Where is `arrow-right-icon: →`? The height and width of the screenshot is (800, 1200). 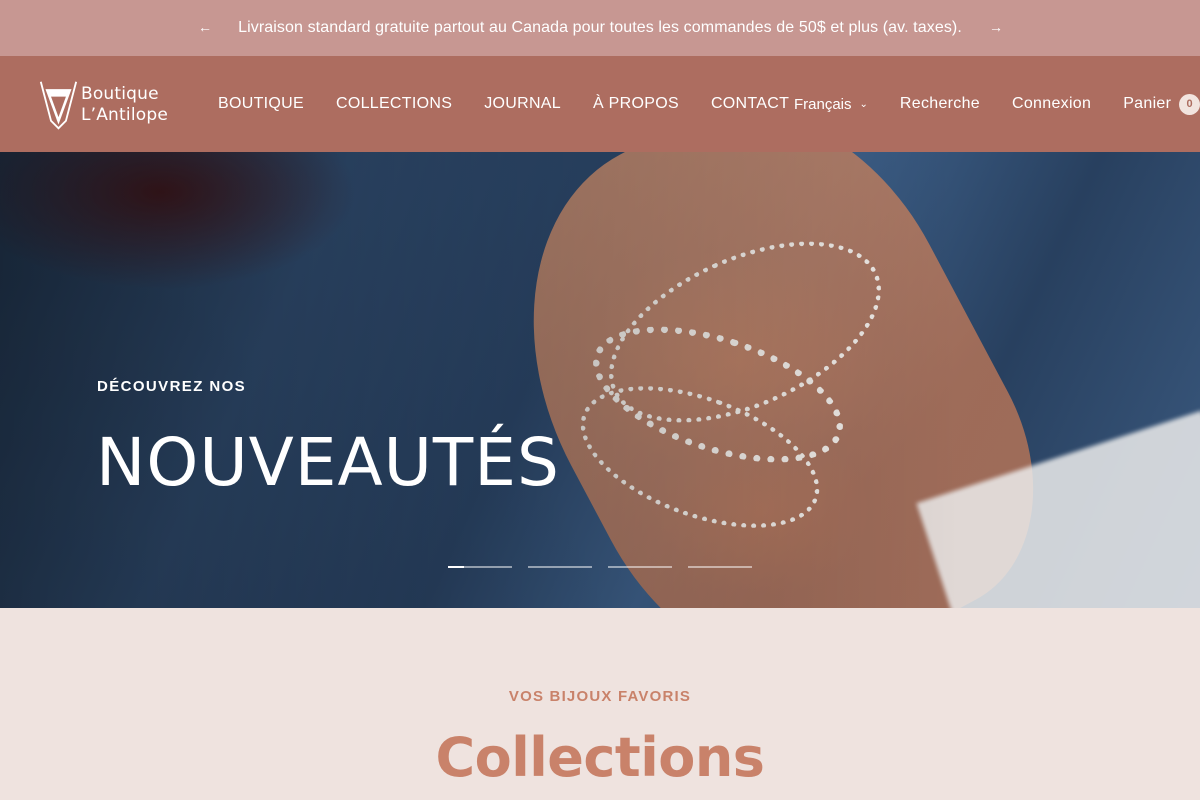
arrow-right-icon: → is located at coordinates (996, 27).